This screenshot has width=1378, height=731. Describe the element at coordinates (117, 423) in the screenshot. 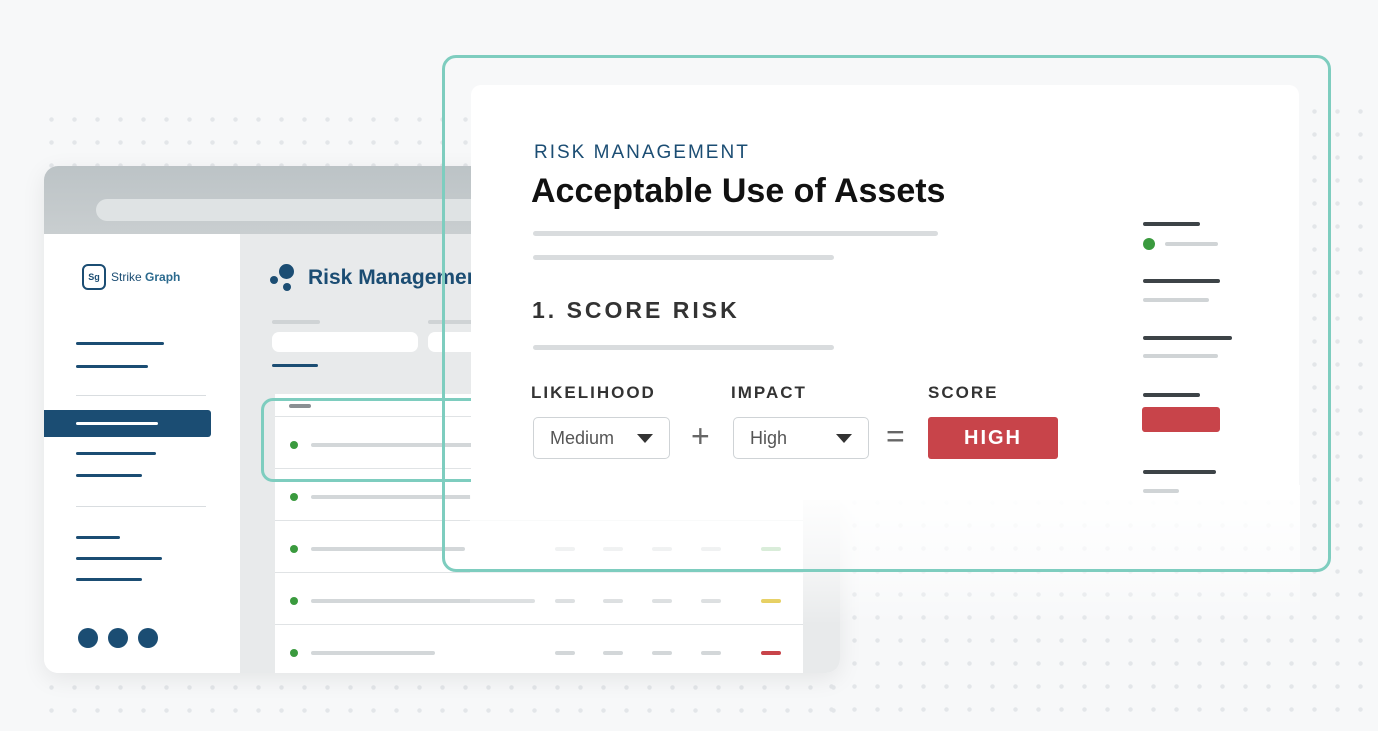

I see `sidebar-nav-item-label` at that location.